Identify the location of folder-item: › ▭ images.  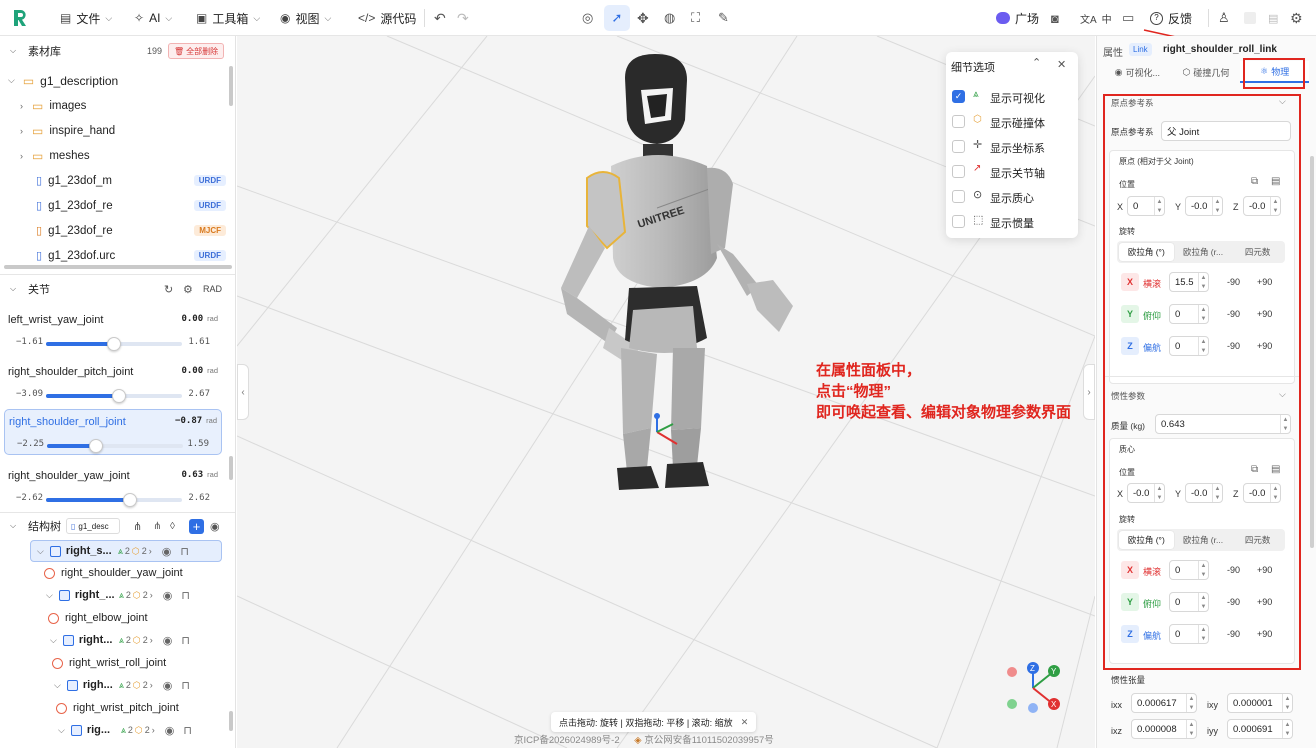
(53, 105).